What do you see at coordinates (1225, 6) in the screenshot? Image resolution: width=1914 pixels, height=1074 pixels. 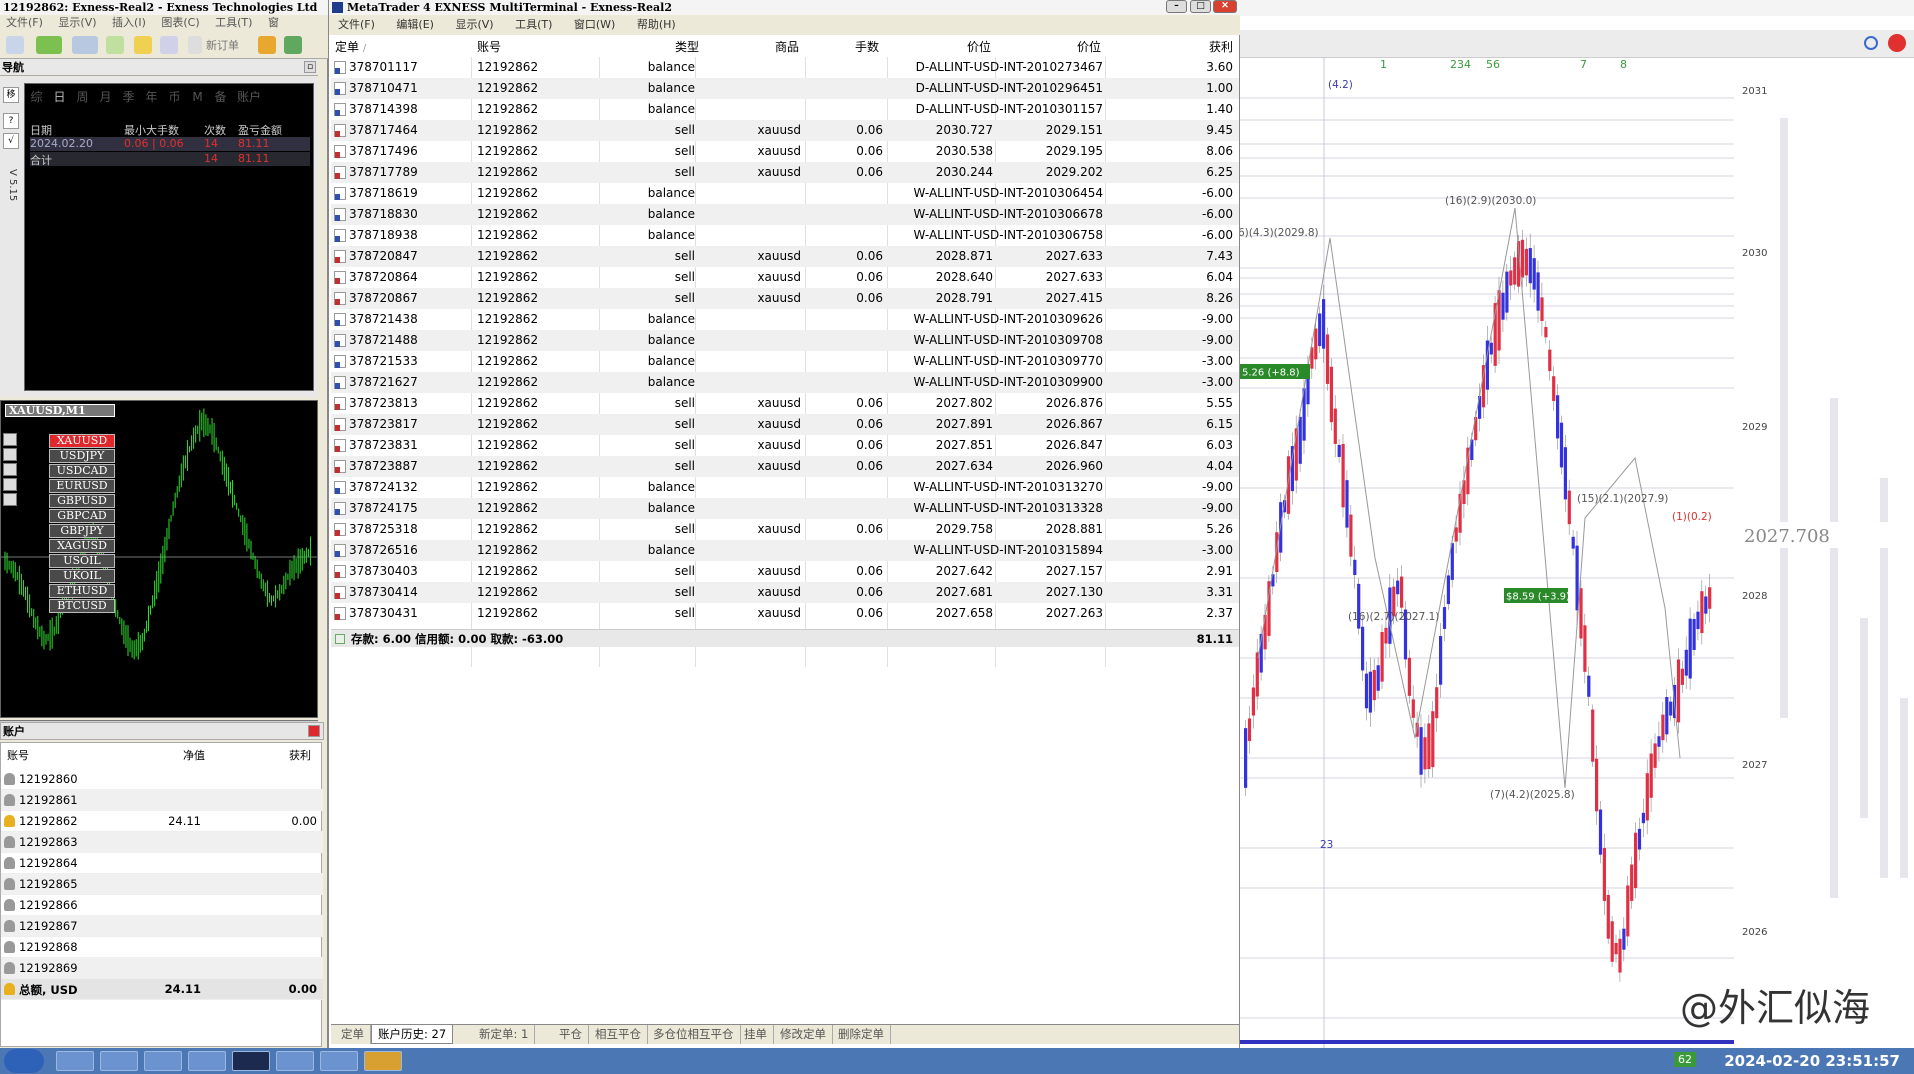 I see `close-icon: ✕` at bounding box center [1225, 6].